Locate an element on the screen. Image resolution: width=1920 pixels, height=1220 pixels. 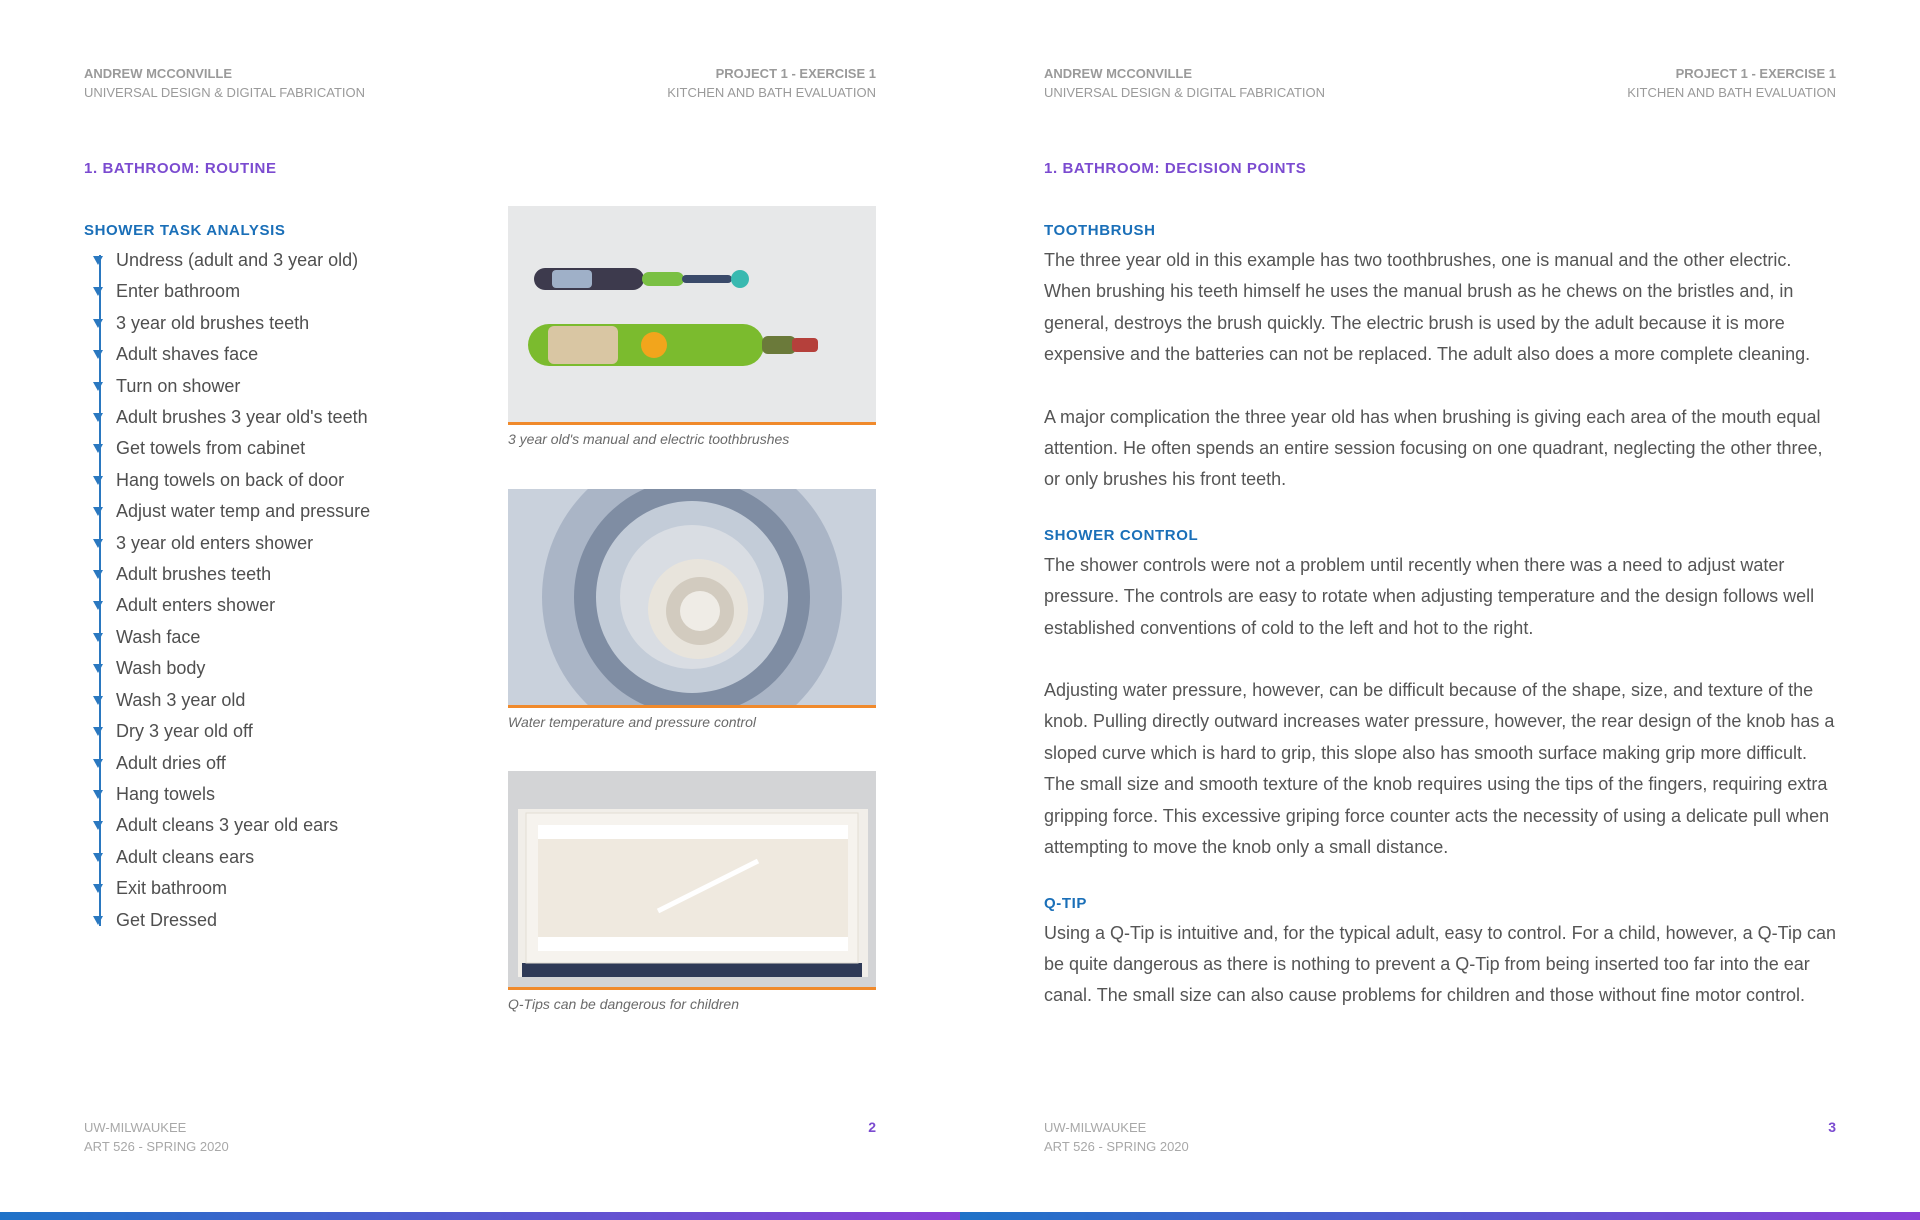
task-label: Undress (adult and 3 year old) is located at coordinates (237, 260).